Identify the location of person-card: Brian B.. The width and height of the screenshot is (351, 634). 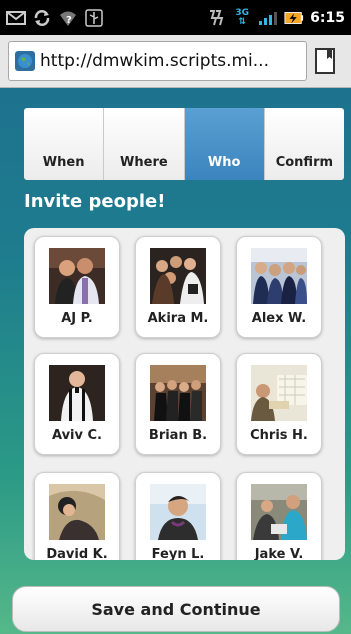
(178, 404).